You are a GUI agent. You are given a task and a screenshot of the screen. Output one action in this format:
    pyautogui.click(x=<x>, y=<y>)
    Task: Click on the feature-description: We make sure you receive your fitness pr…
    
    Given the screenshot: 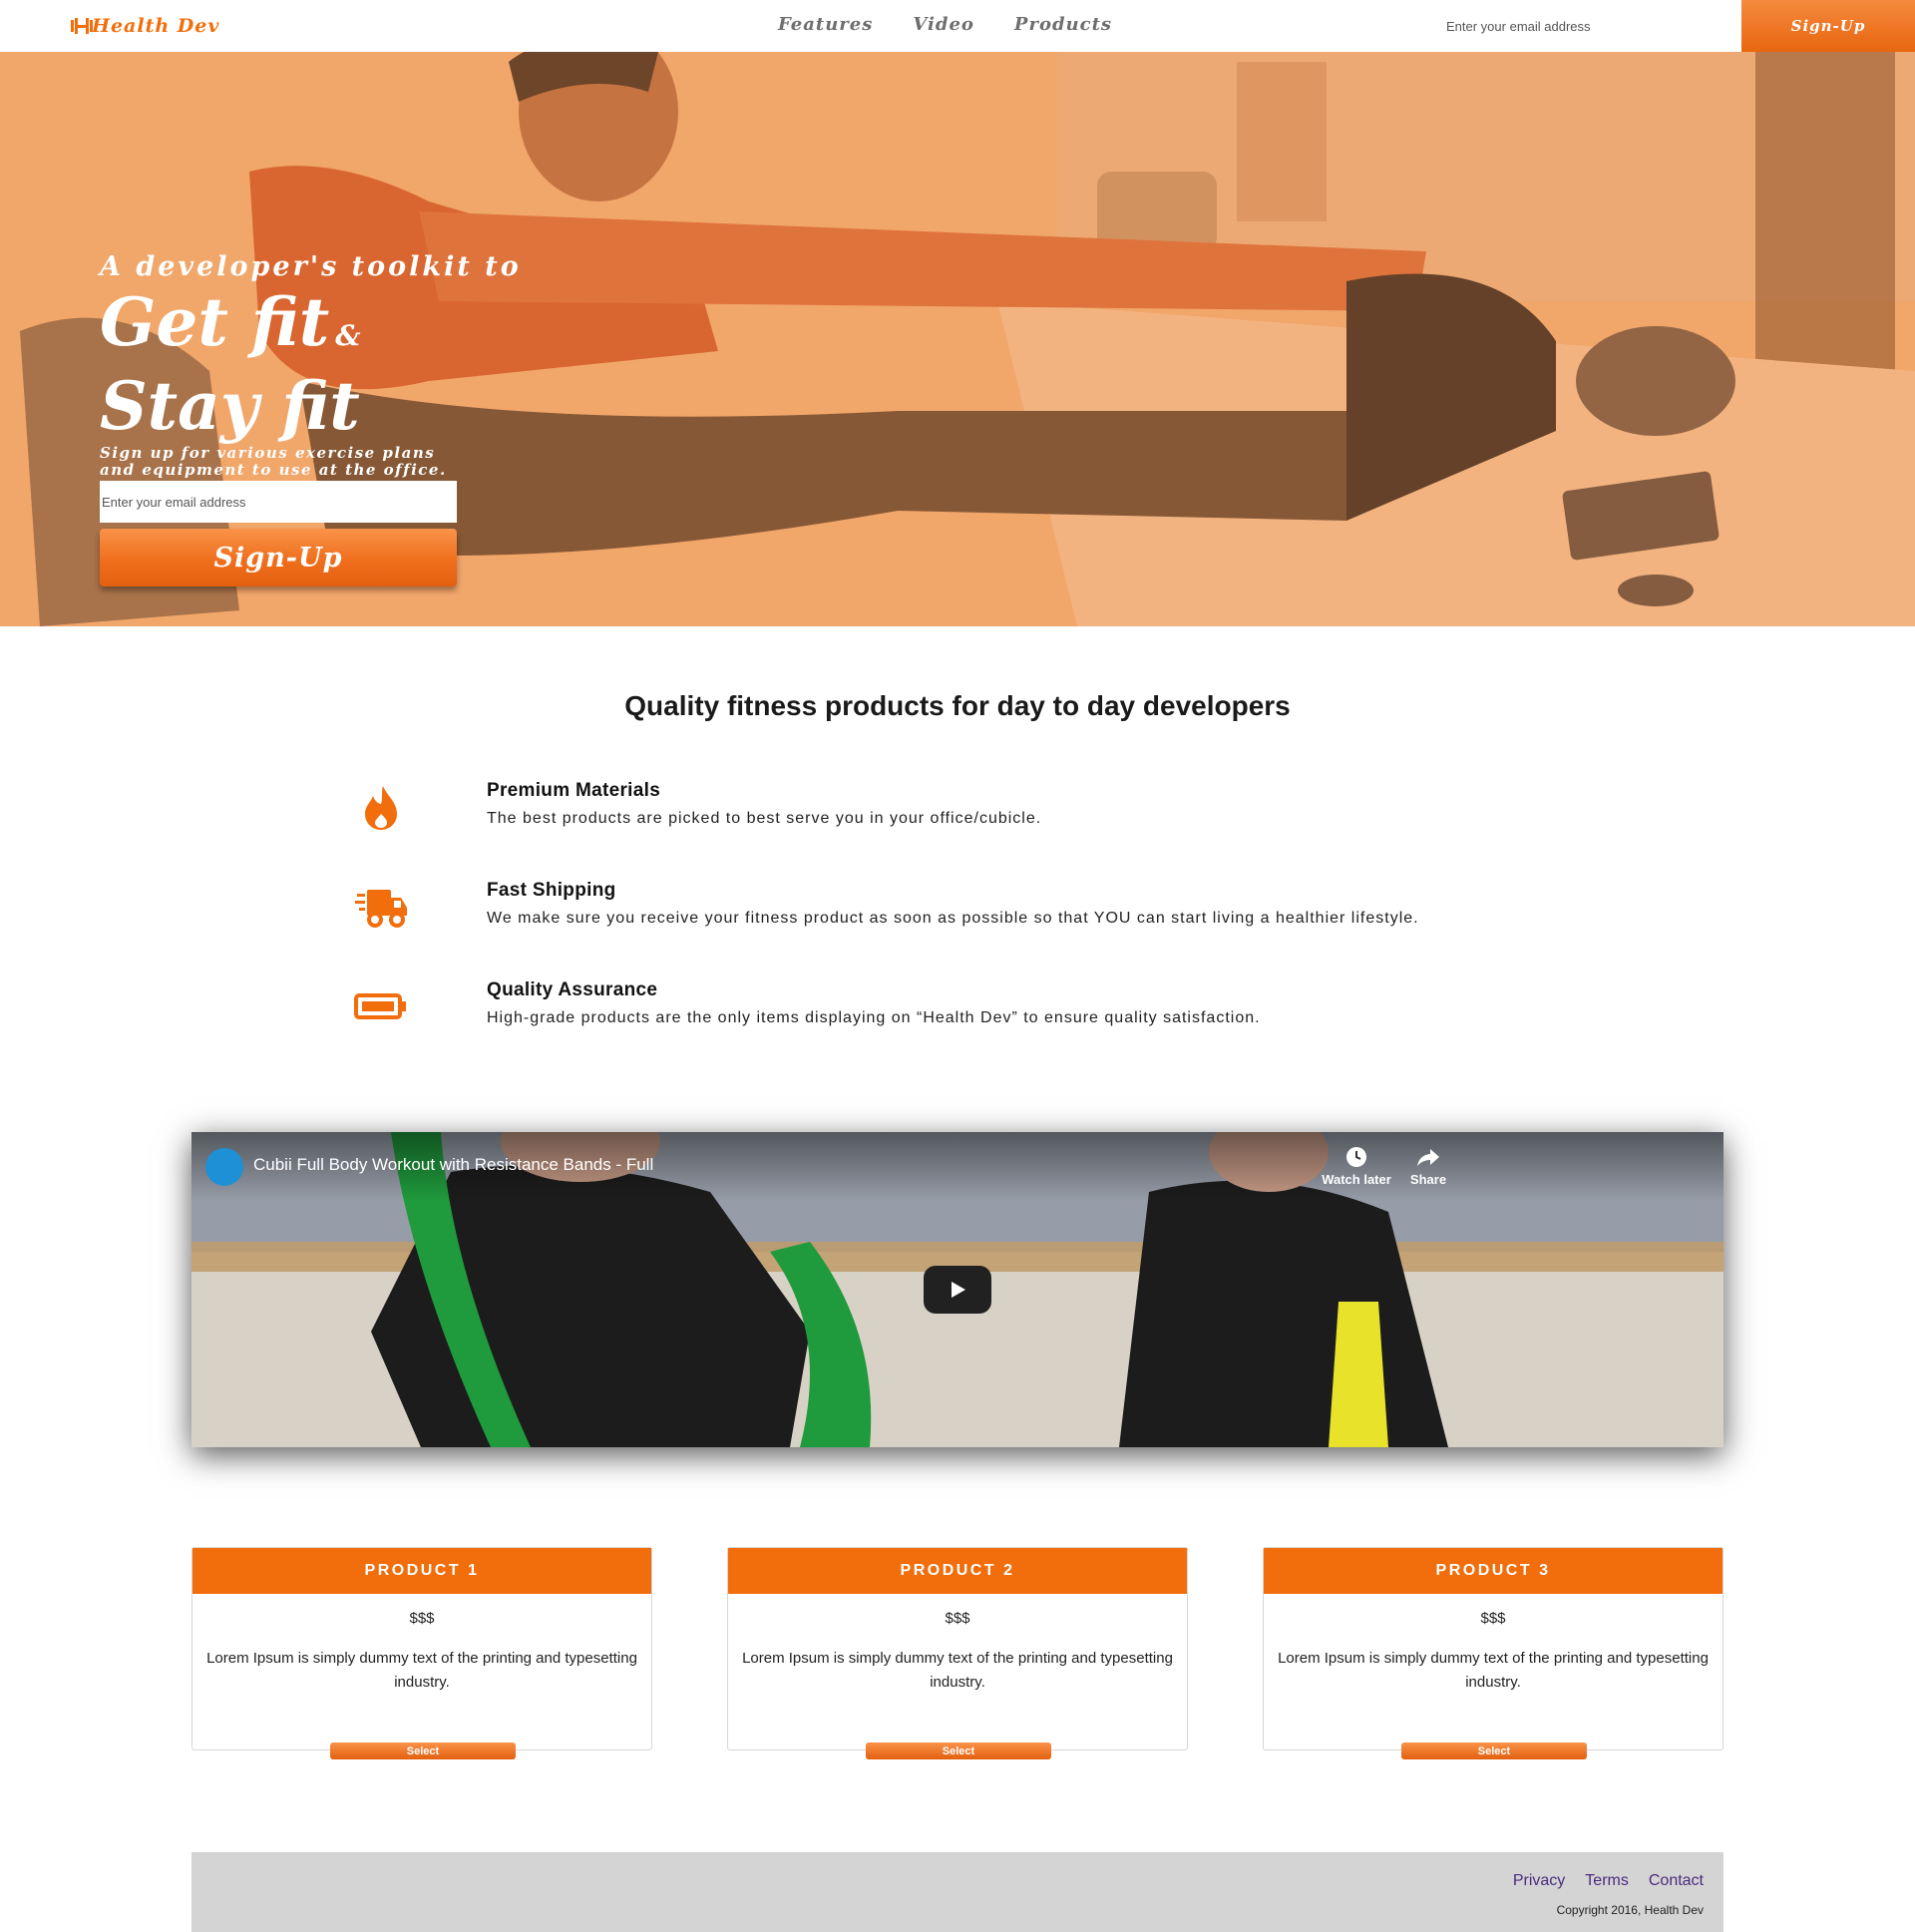 What is the action you would take?
    pyautogui.click(x=953, y=919)
    